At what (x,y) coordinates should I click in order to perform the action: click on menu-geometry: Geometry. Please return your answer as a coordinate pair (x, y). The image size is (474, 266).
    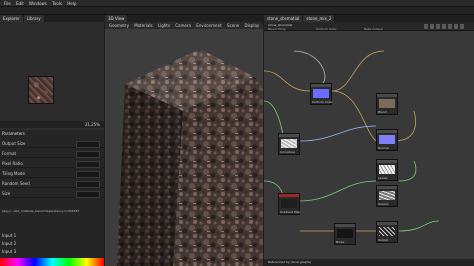
    Looking at the image, I should click on (119, 25).